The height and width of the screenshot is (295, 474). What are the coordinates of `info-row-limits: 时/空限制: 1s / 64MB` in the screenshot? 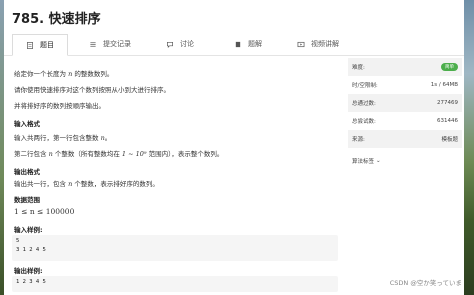 It's located at (405, 85).